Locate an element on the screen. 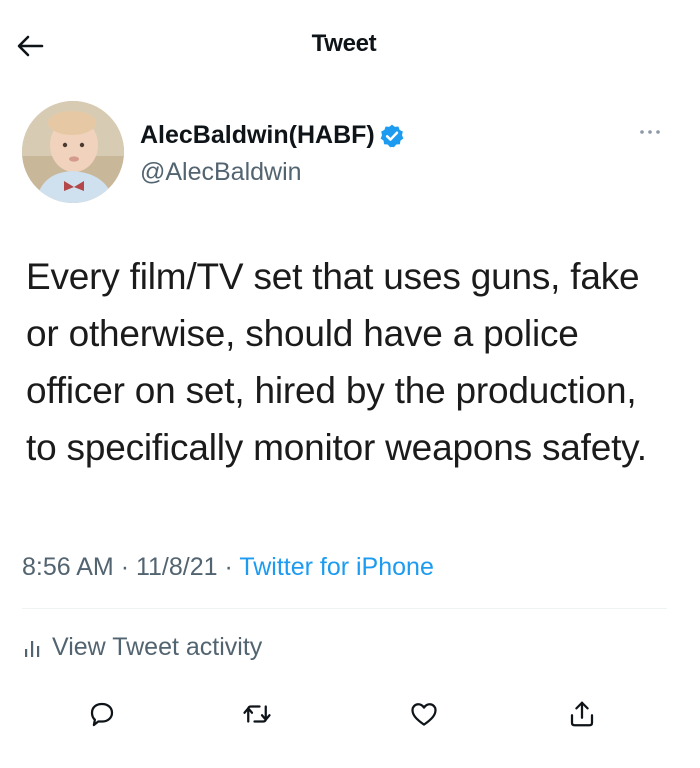 The width and height of the screenshot is (700, 768). tweet-header: Tweet is located at coordinates (350, 45).